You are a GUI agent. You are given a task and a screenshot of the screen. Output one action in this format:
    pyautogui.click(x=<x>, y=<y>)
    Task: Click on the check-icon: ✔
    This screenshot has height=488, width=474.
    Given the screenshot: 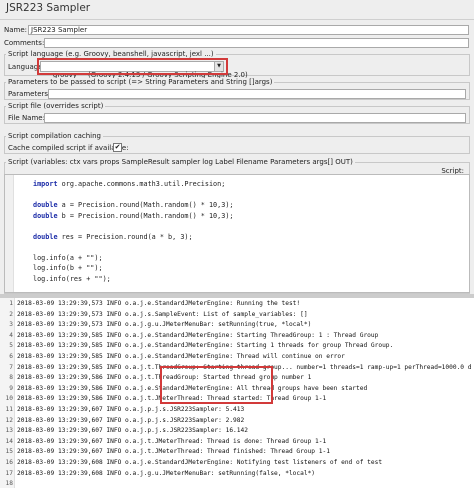 What is the action you would take?
    pyautogui.click(x=117, y=147)
    